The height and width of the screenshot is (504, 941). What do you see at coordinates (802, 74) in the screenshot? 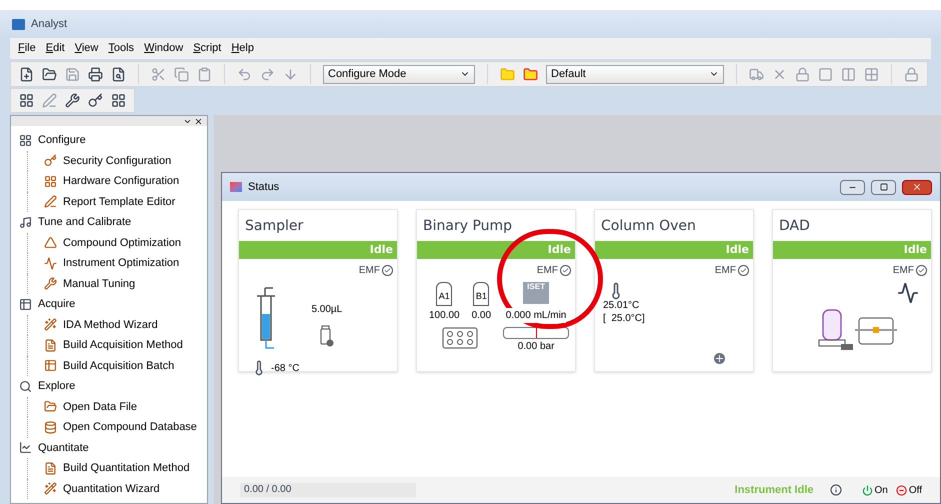
I see `lock-panel-icon` at bounding box center [802, 74].